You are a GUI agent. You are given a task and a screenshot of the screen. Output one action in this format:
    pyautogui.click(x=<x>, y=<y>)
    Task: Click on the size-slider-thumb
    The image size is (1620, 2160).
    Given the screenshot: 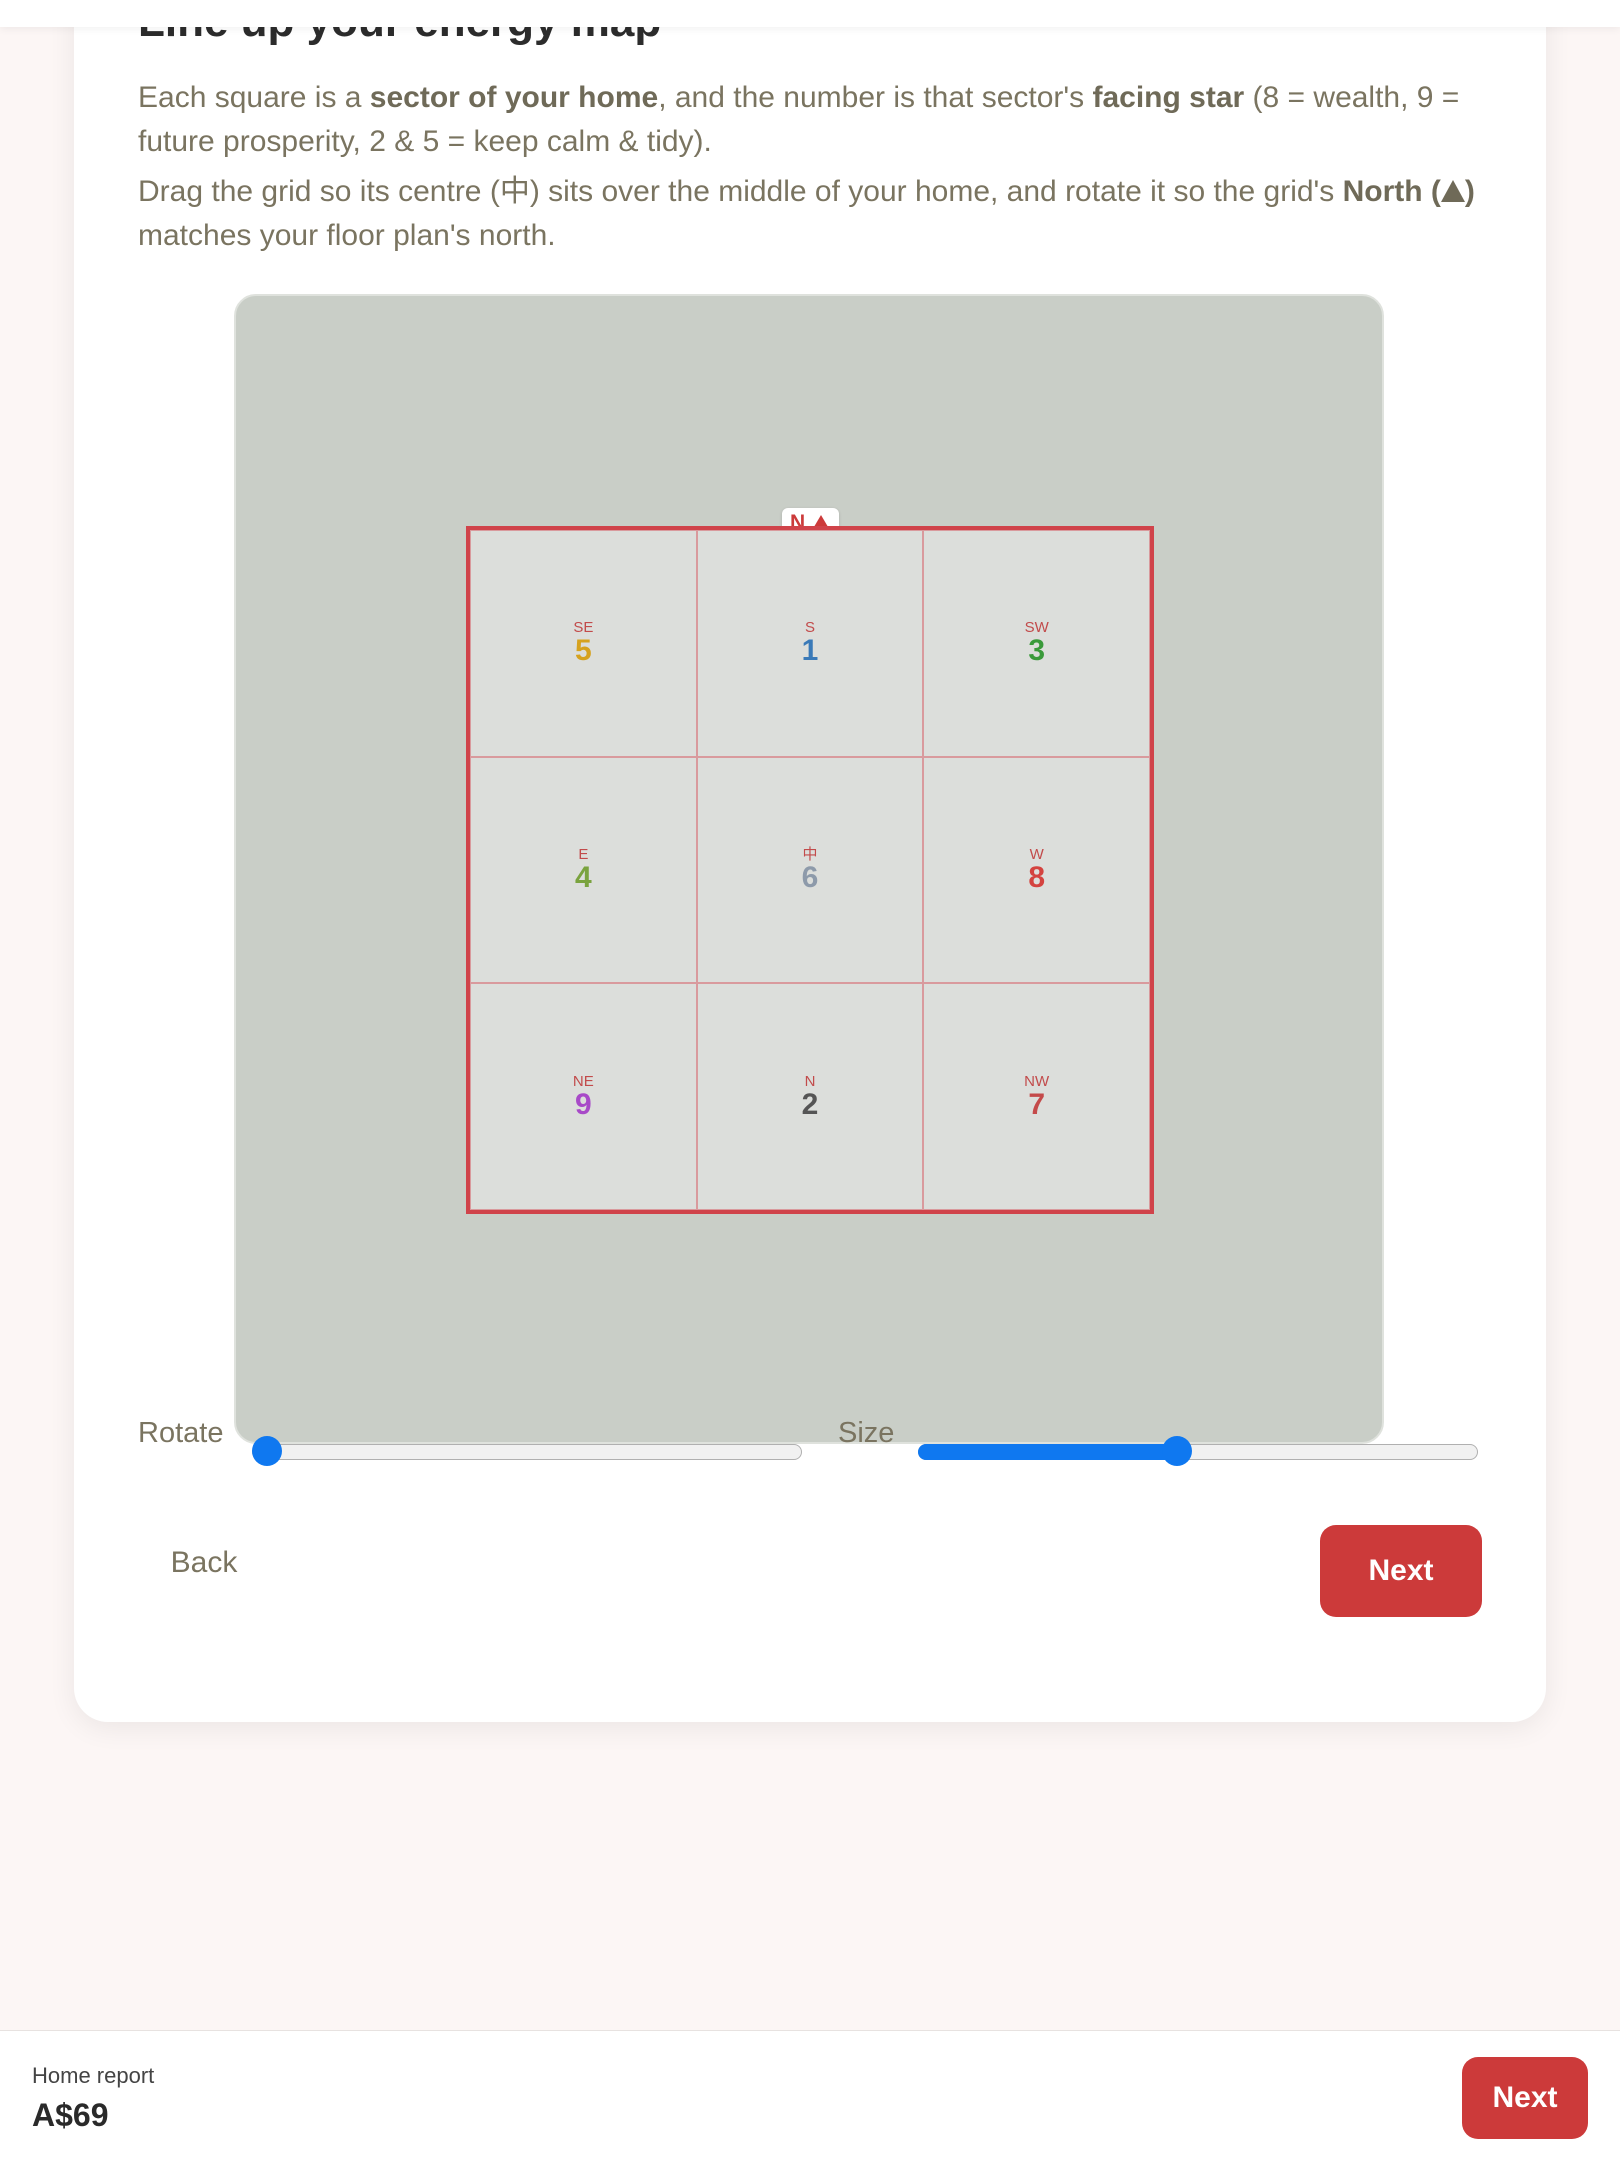 What is the action you would take?
    pyautogui.click(x=1176, y=1451)
    